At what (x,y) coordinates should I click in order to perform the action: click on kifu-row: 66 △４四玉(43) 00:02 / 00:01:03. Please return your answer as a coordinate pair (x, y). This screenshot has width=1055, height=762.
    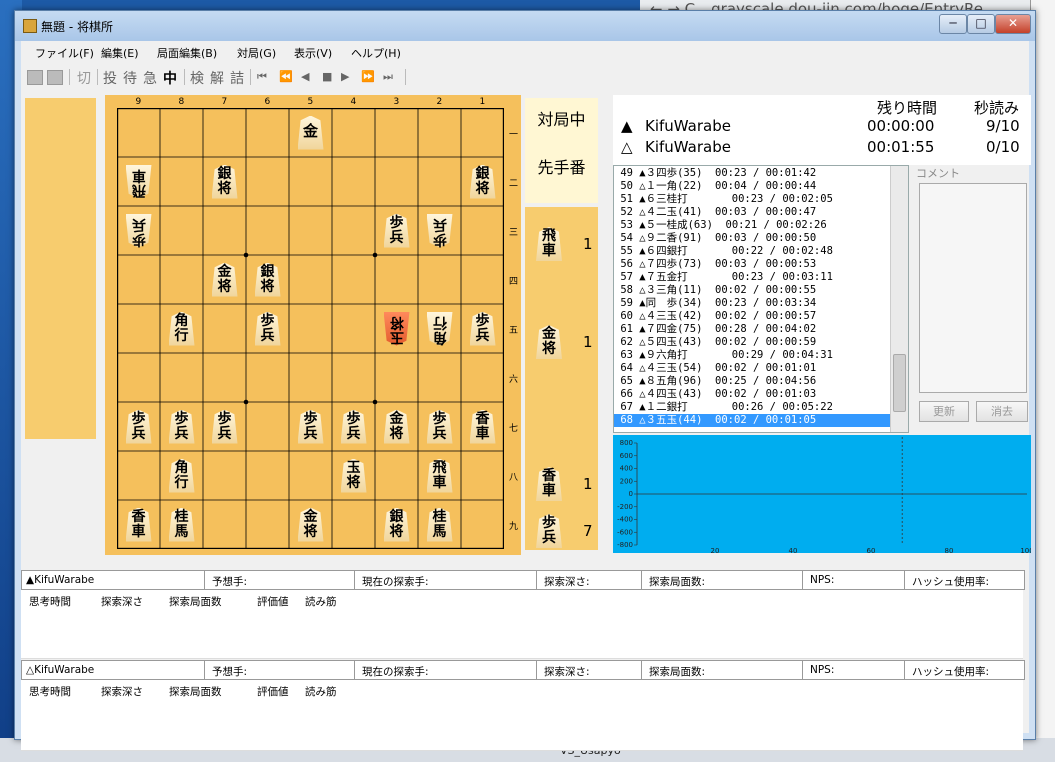
    Looking at the image, I should click on (752, 394).